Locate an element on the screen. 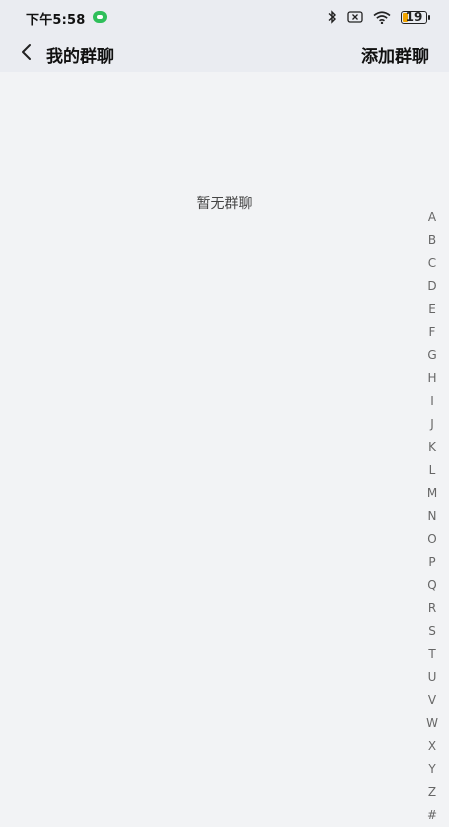  index-letter-m: M is located at coordinates (432, 493).